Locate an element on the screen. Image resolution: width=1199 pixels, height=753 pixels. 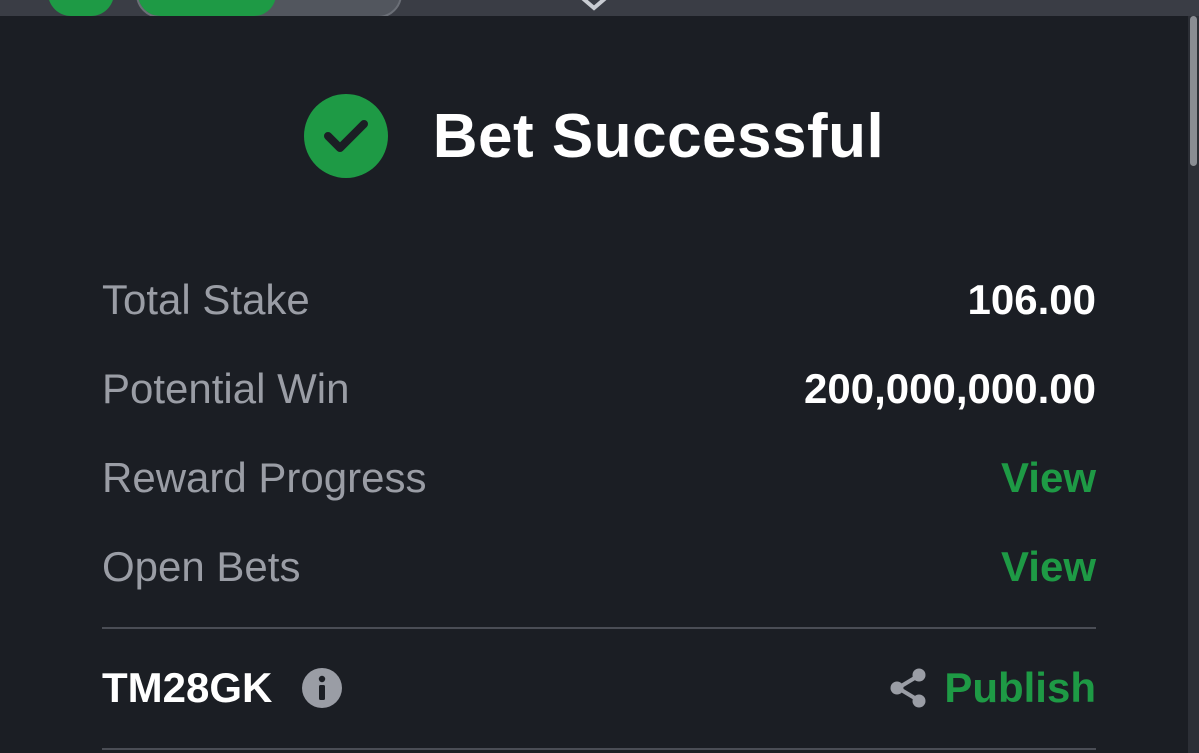
booking-code-group: TM28GK is located at coordinates (222, 688).